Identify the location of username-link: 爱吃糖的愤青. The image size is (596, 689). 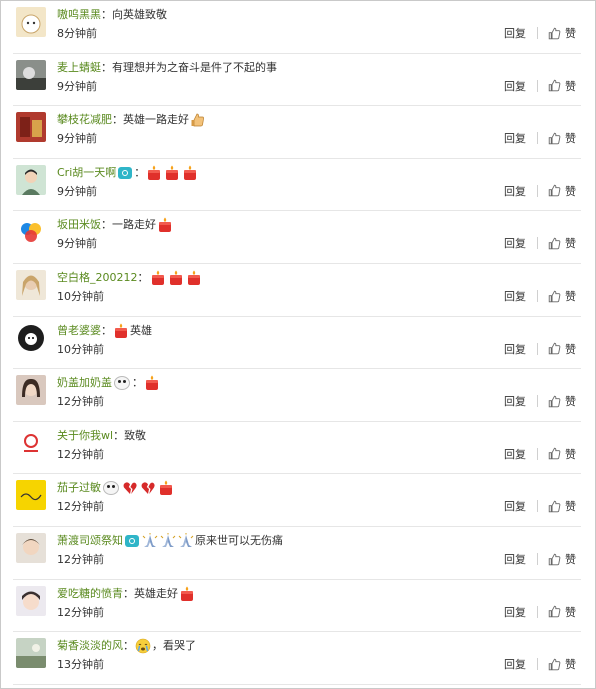
(90, 593).